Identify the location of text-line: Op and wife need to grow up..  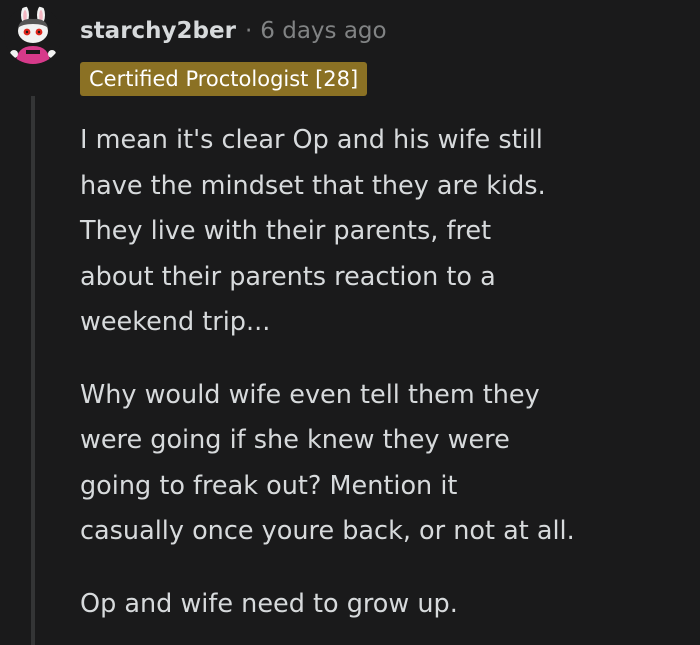
(269, 603).